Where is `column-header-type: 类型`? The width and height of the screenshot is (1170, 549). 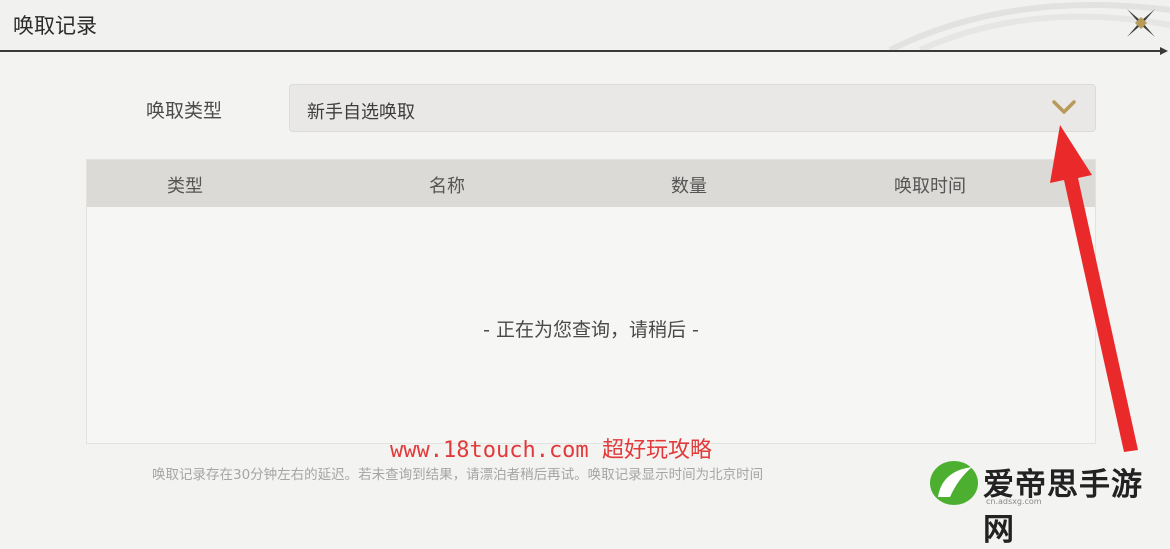
column-header-type: 类型 is located at coordinates (185, 186).